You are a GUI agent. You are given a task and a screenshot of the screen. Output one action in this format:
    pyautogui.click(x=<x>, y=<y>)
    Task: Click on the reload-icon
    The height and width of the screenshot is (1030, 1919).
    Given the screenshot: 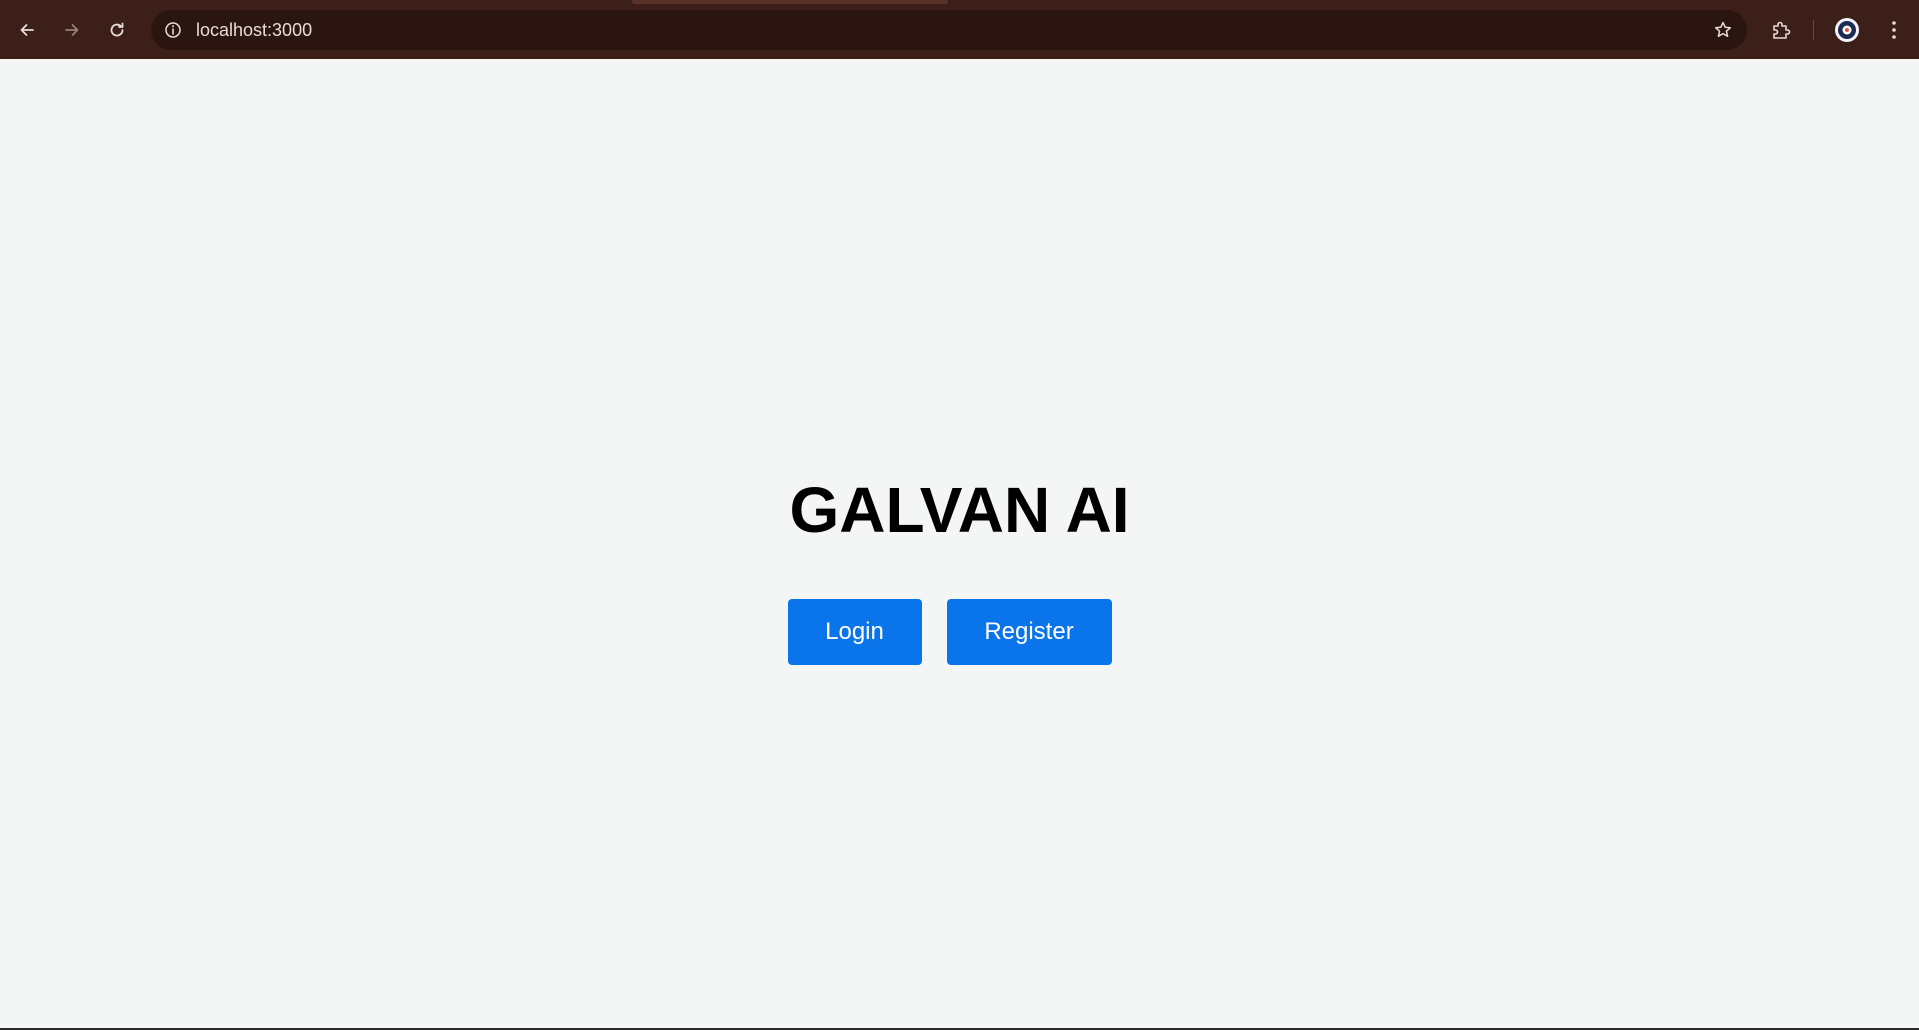 What is the action you would take?
    pyautogui.click(x=117, y=29)
    